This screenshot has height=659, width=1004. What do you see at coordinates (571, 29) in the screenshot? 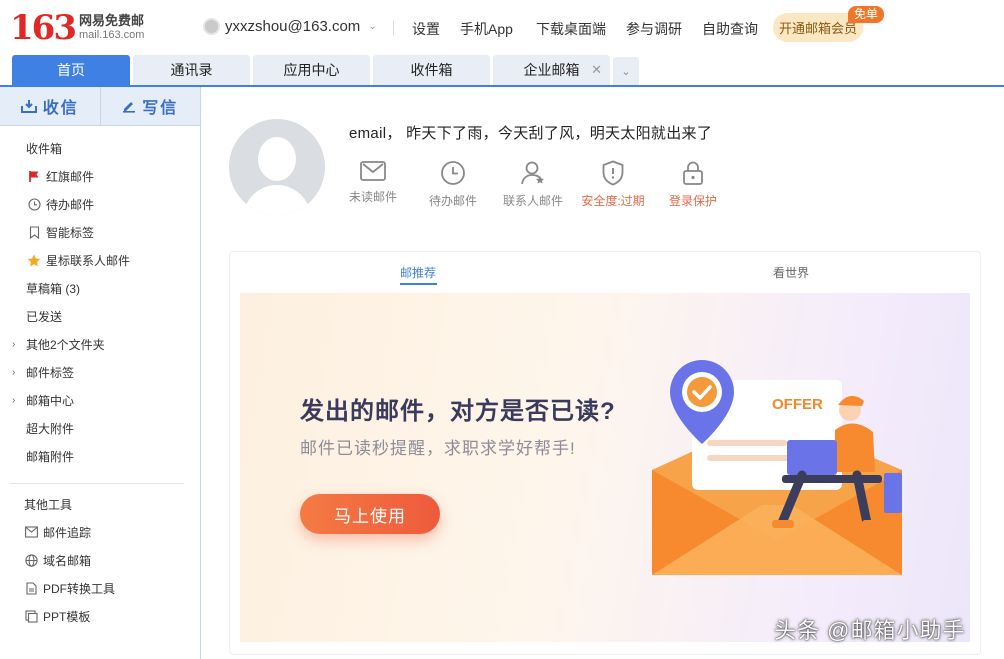
I see `nav-download-desktop: 下载桌面端` at bounding box center [571, 29].